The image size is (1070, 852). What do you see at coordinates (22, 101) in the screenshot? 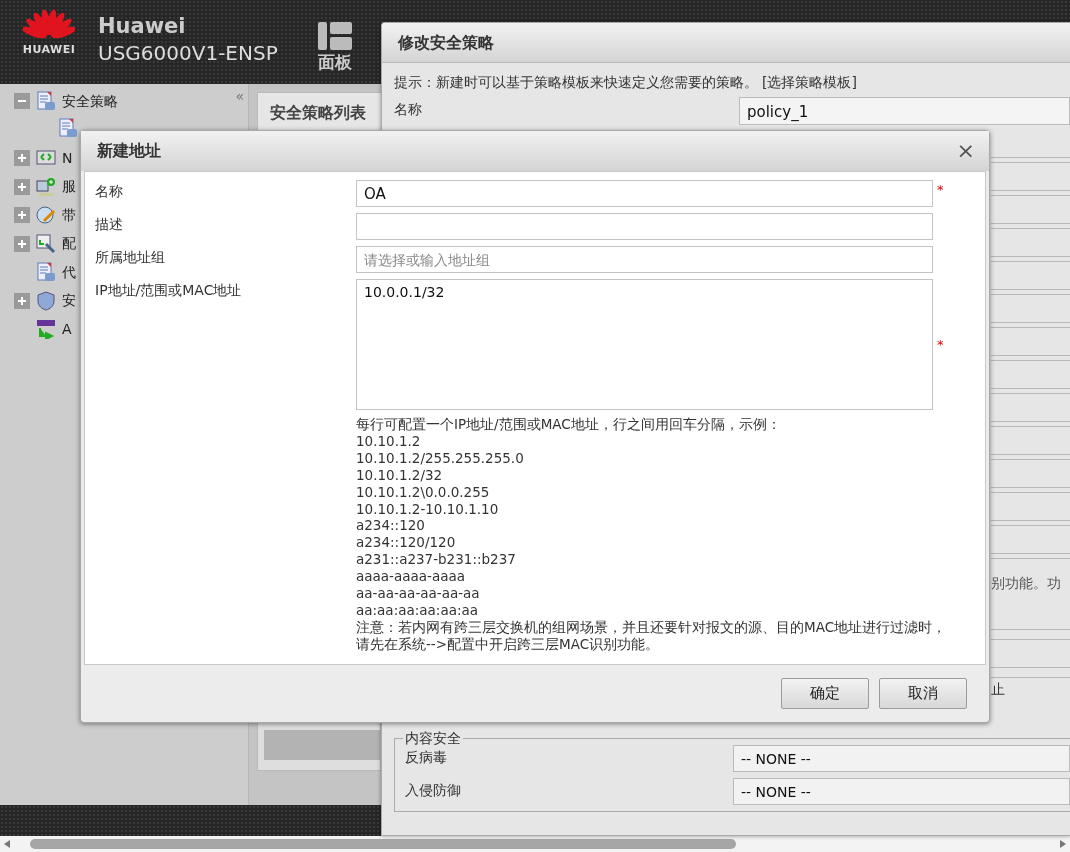
I see `collapse-icon` at bounding box center [22, 101].